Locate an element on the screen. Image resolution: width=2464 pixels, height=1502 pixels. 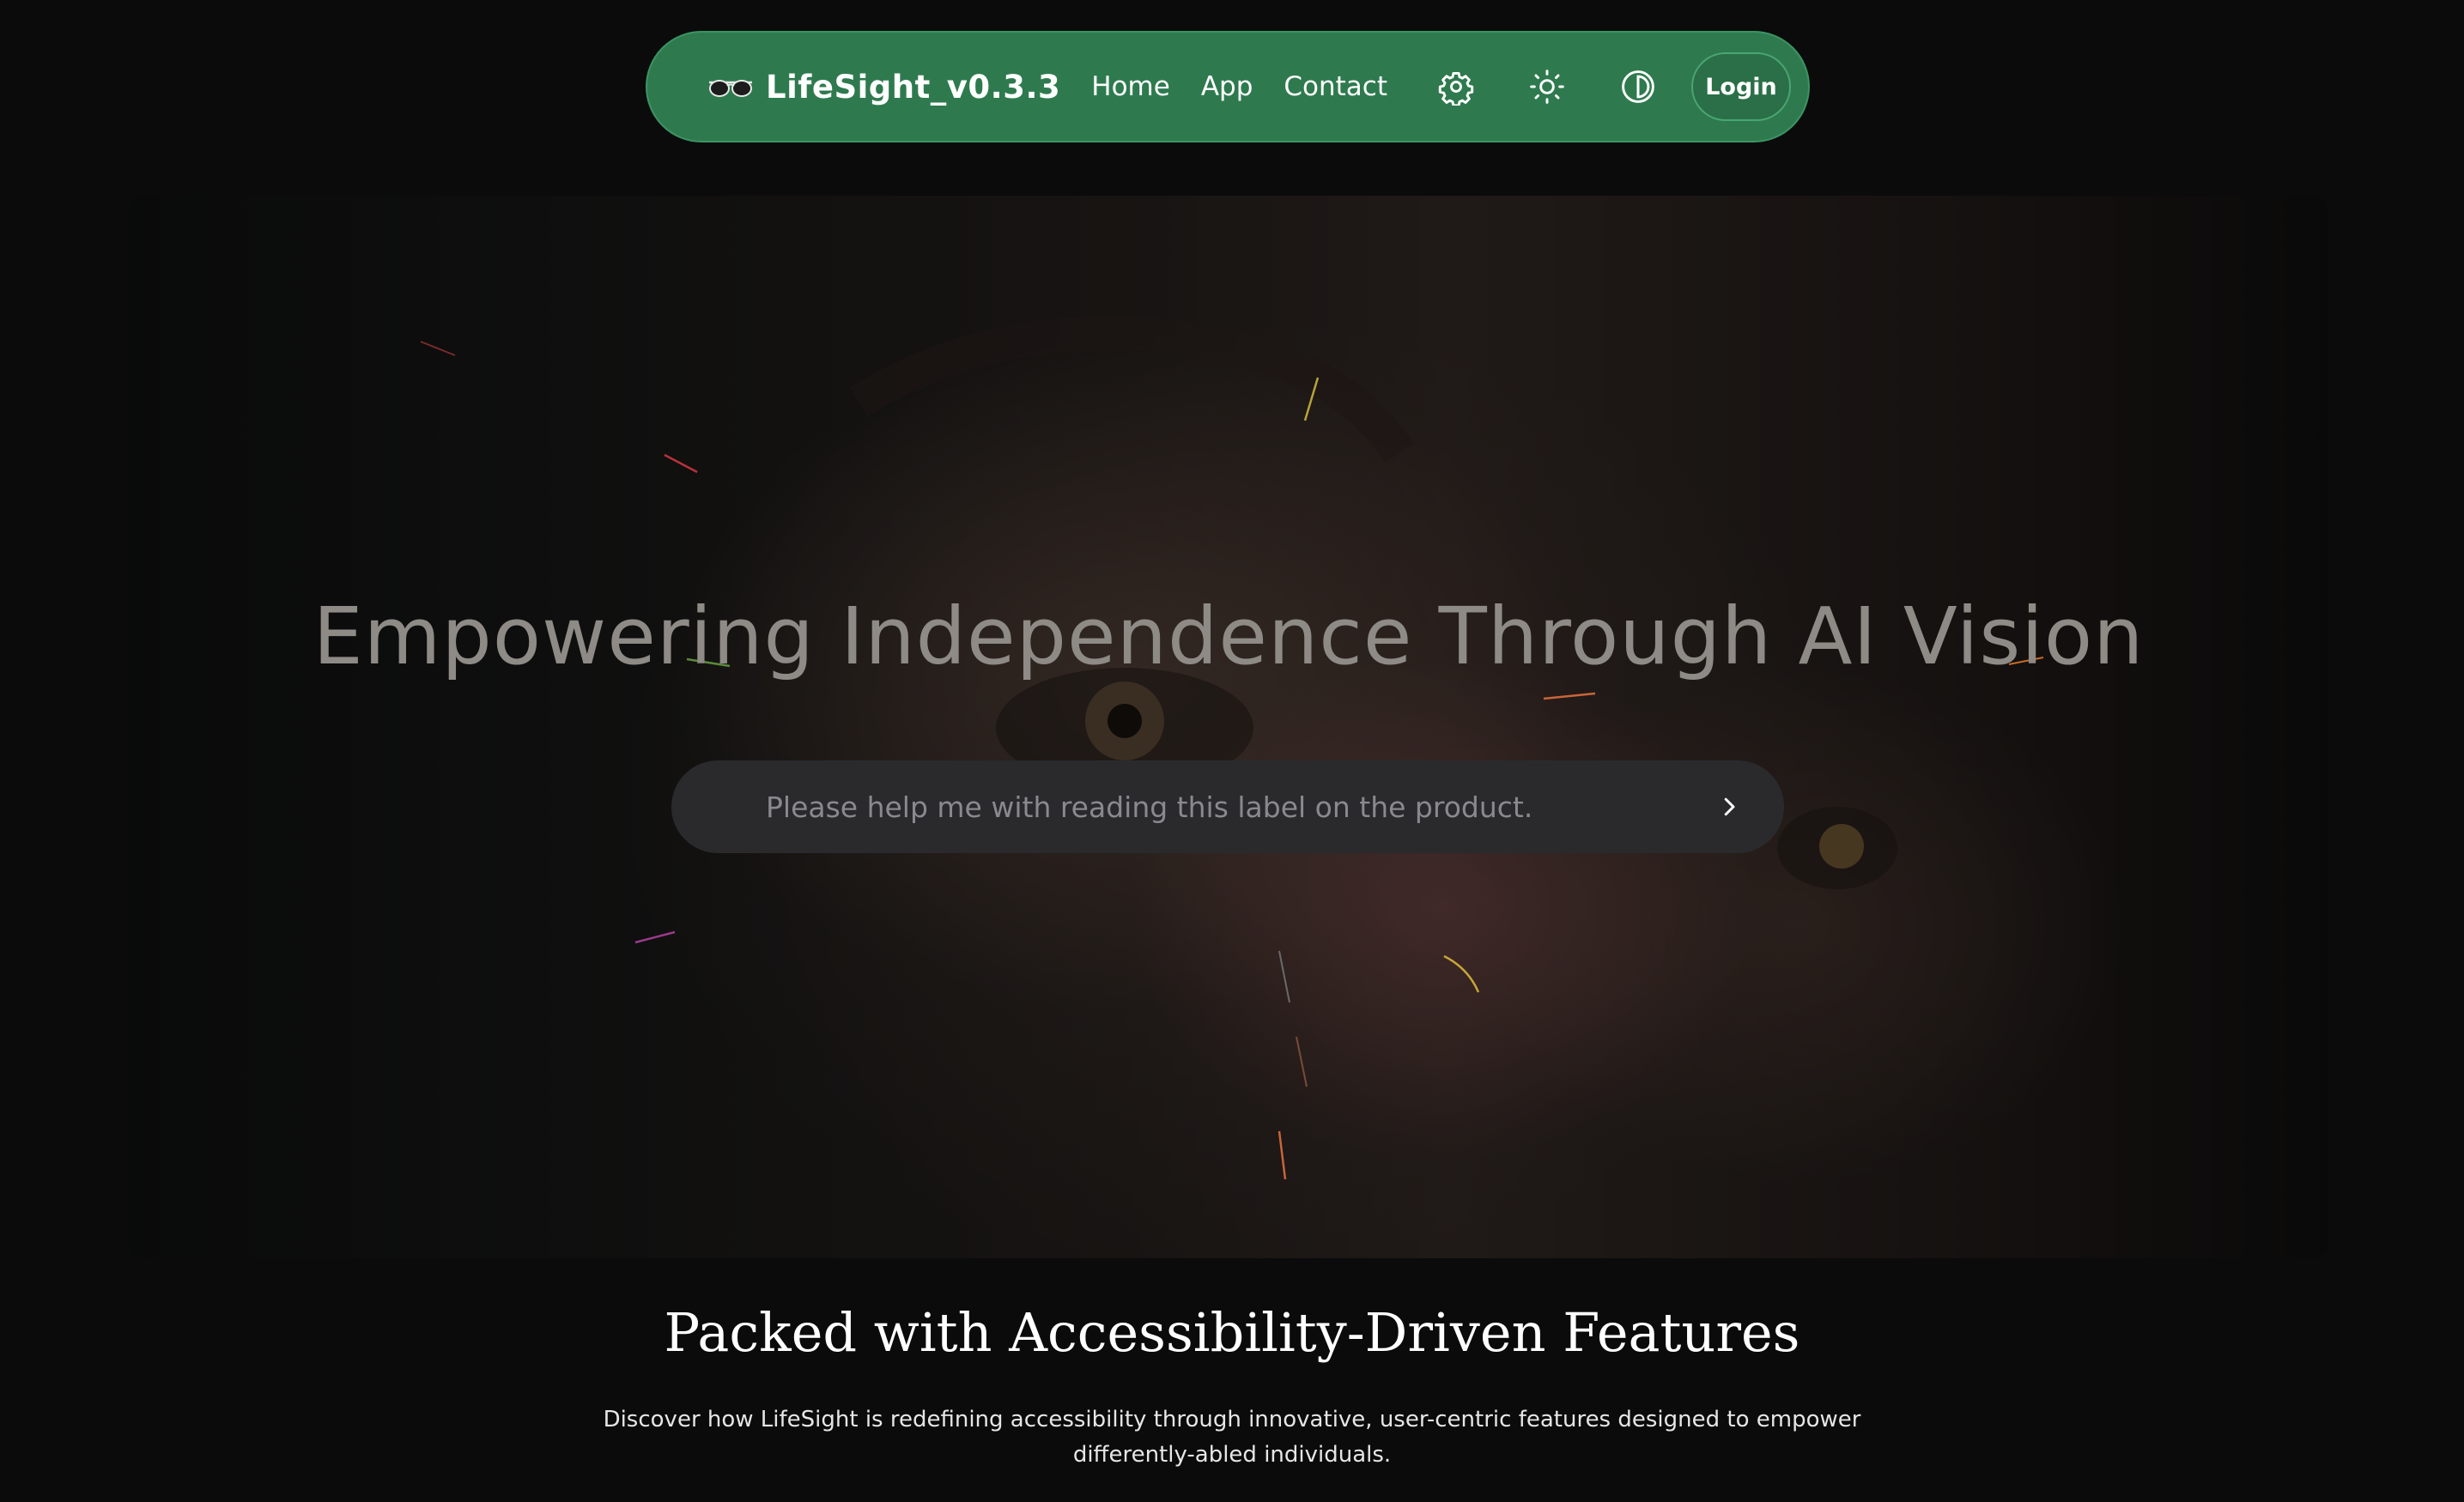
nav-link-home: Home is located at coordinates (1130, 86).